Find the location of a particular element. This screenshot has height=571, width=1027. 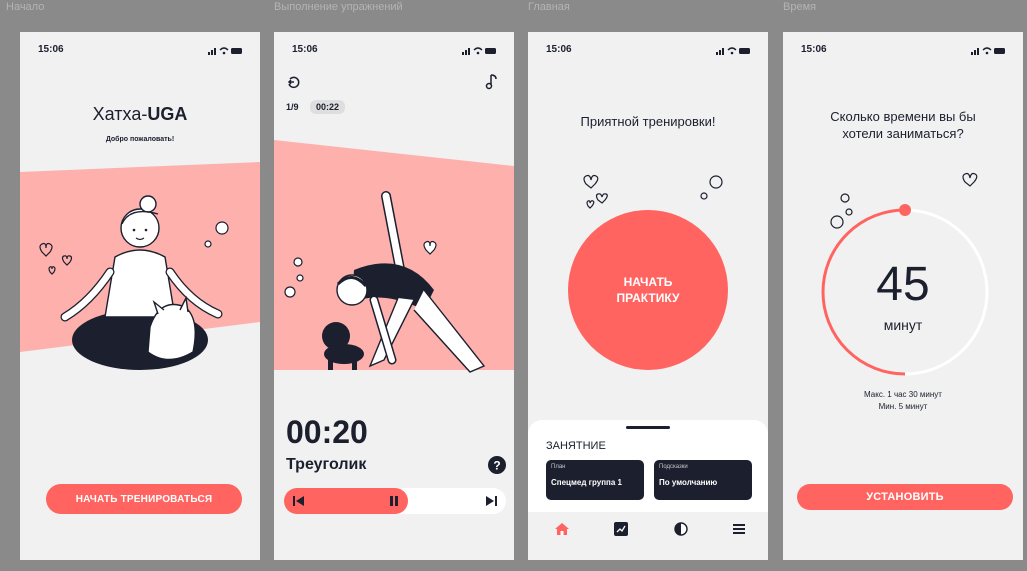

hints-card: Подсказки По умолчанию is located at coordinates (703, 480).